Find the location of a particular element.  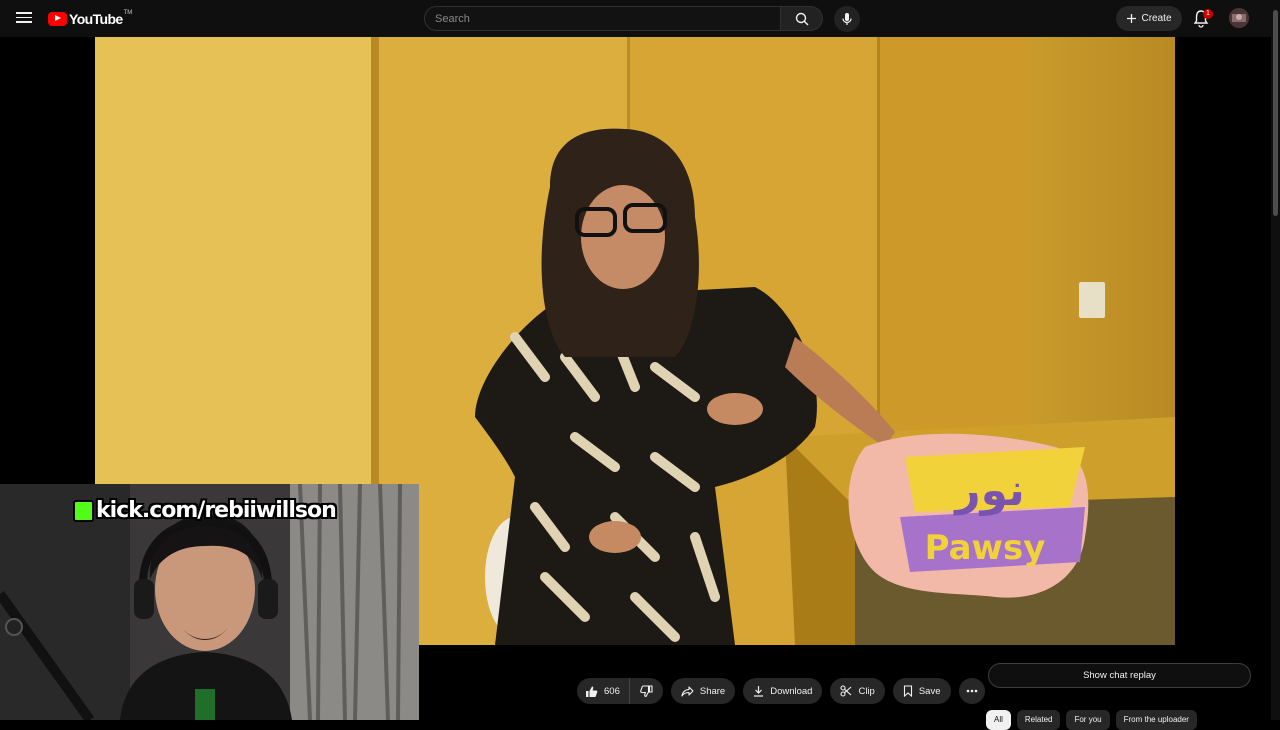

search-button is located at coordinates (802, 18).